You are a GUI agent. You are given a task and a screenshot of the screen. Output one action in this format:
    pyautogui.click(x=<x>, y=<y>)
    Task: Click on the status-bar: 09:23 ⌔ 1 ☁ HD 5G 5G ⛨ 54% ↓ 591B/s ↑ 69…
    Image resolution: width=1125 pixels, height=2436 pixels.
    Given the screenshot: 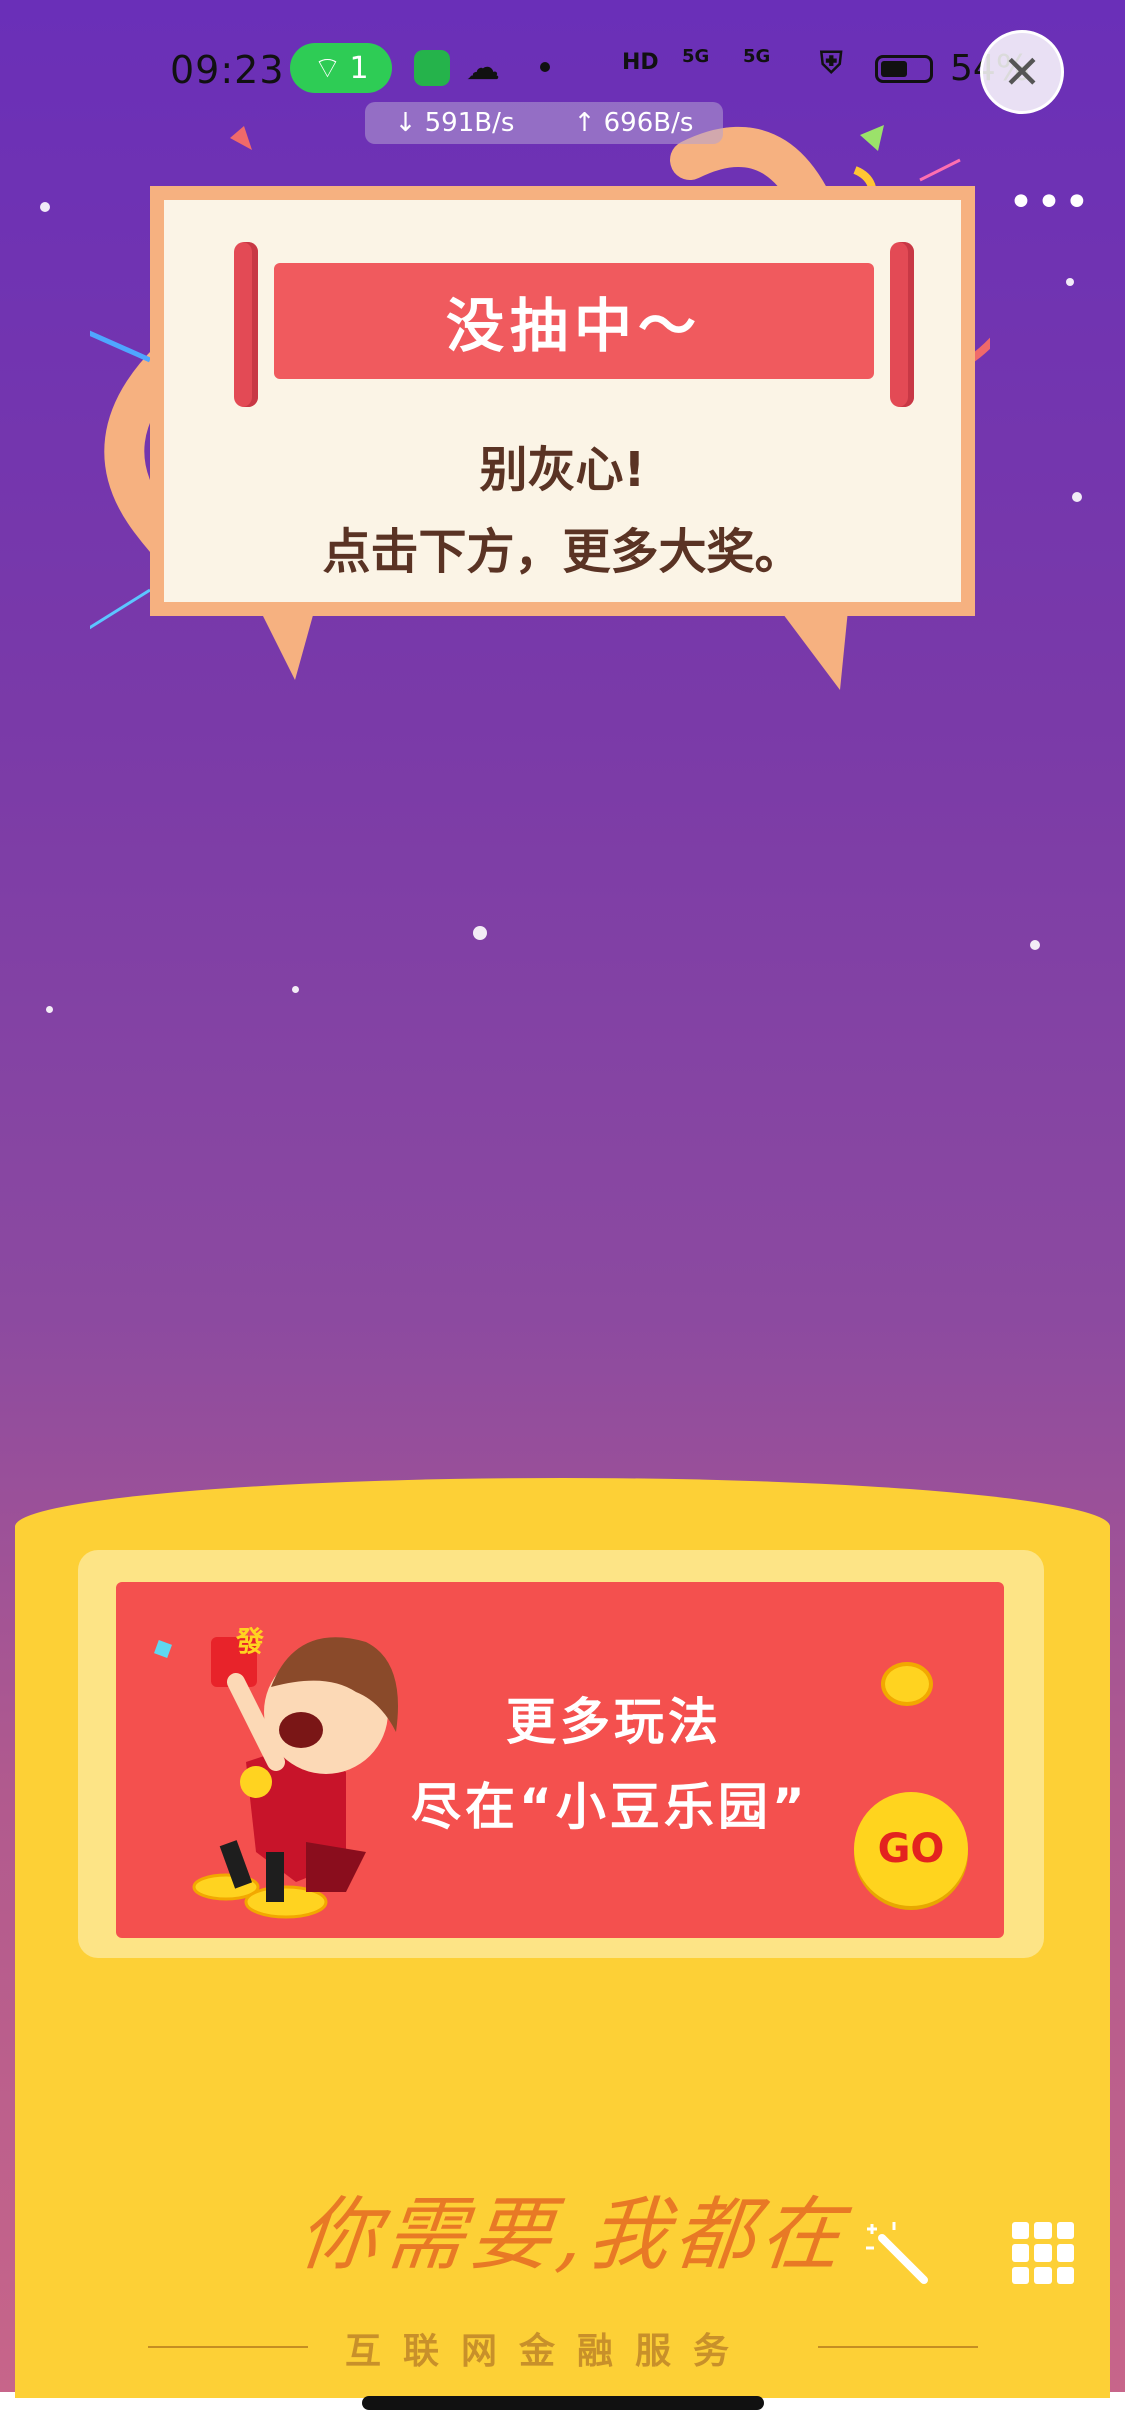 What is the action you would take?
    pyautogui.click(x=562, y=72)
    